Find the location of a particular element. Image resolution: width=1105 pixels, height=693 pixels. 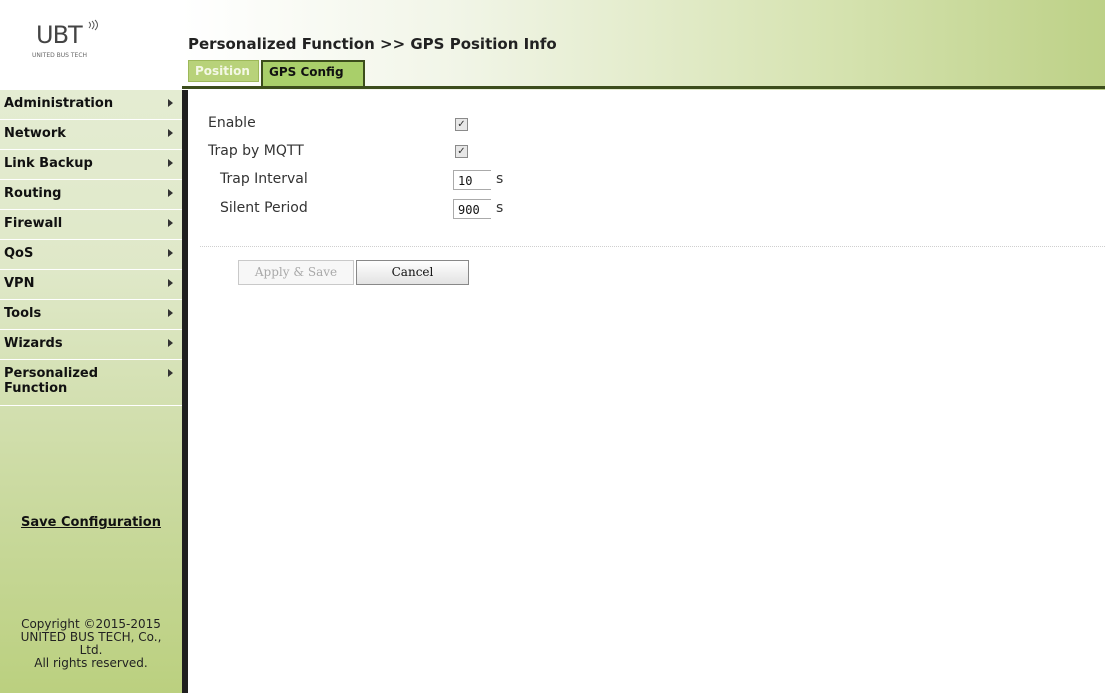

trap-mqtt-checkbox: ✓ is located at coordinates (461, 151).